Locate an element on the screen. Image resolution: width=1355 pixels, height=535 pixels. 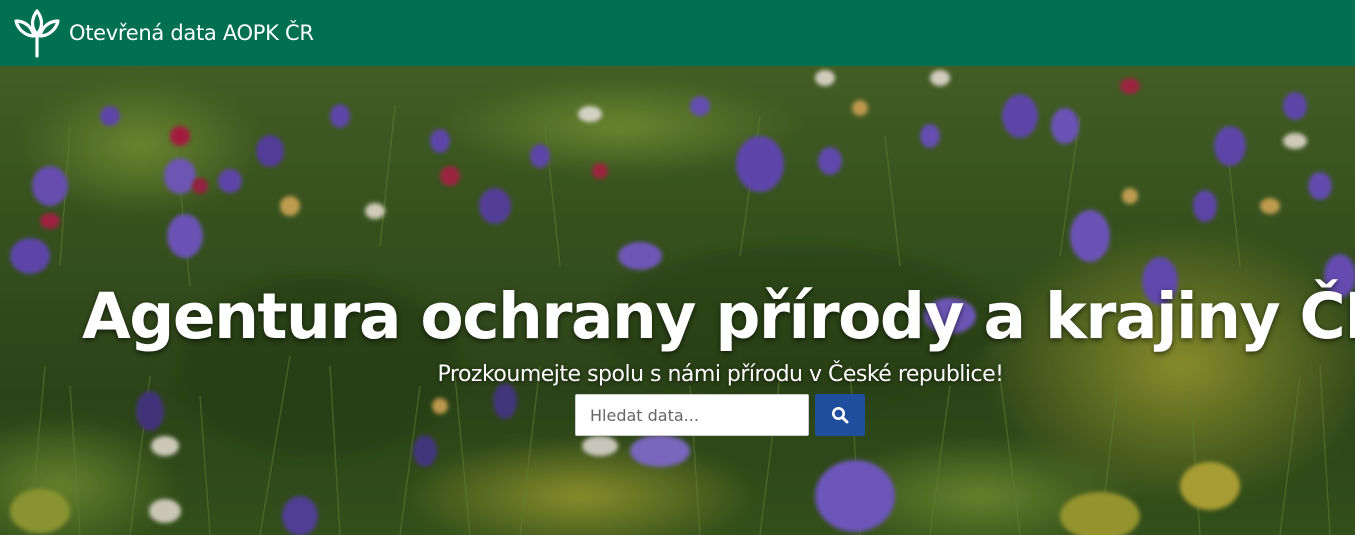
top-navbar: Otevřená data AOPK ČR is located at coordinates (677, 33).